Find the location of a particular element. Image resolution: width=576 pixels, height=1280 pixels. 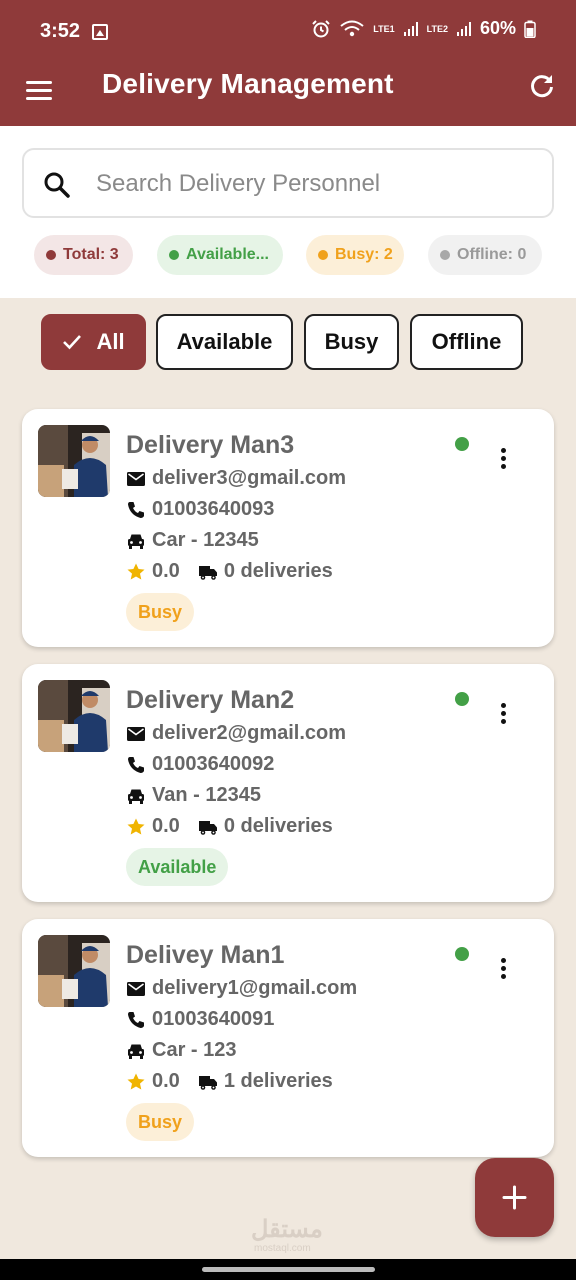

header-panel: Total: 3 Available... Busy: 2 Offline: 0 is located at coordinates (288, 212).